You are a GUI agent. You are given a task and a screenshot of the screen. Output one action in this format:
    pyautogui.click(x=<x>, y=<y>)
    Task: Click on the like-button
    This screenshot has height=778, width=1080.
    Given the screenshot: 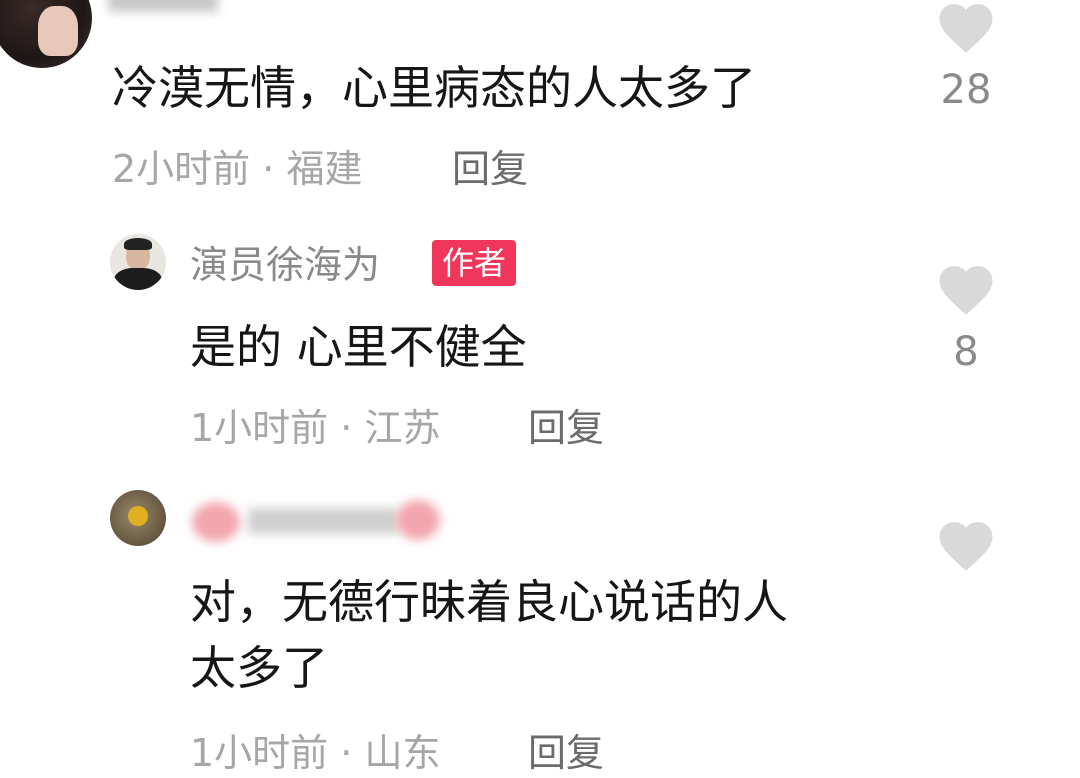 What is the action you would take?
    pyautogui.click(x=966, y=546)
    